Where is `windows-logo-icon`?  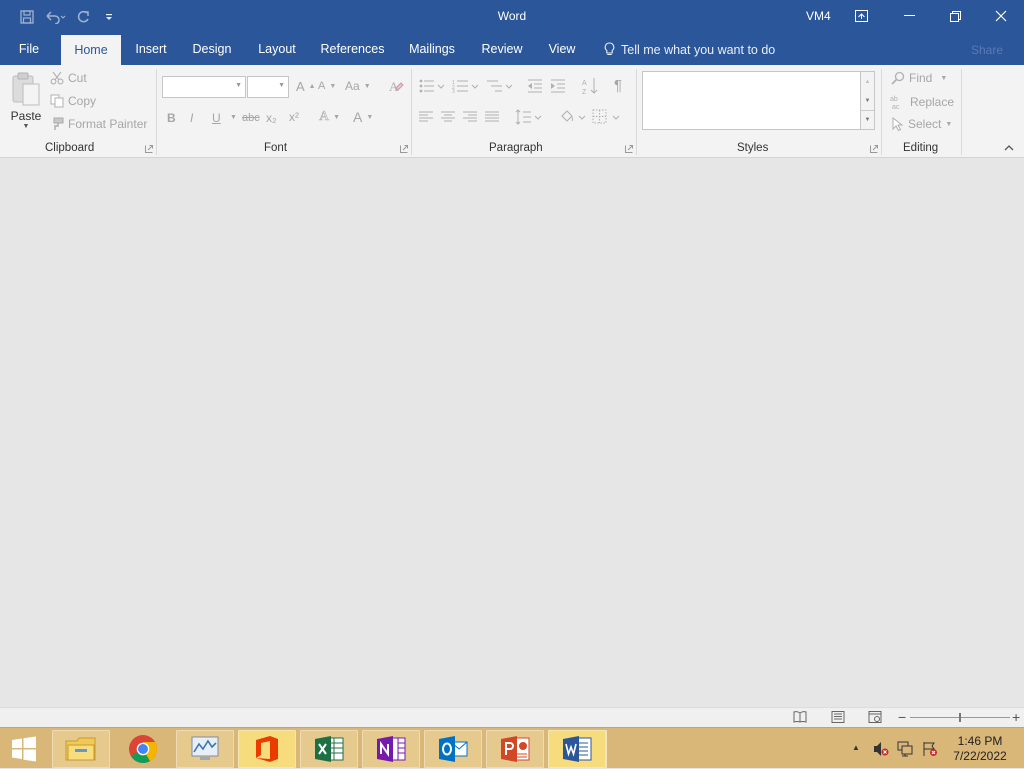
windows-logo-icon is located at coordinates (24, 748).